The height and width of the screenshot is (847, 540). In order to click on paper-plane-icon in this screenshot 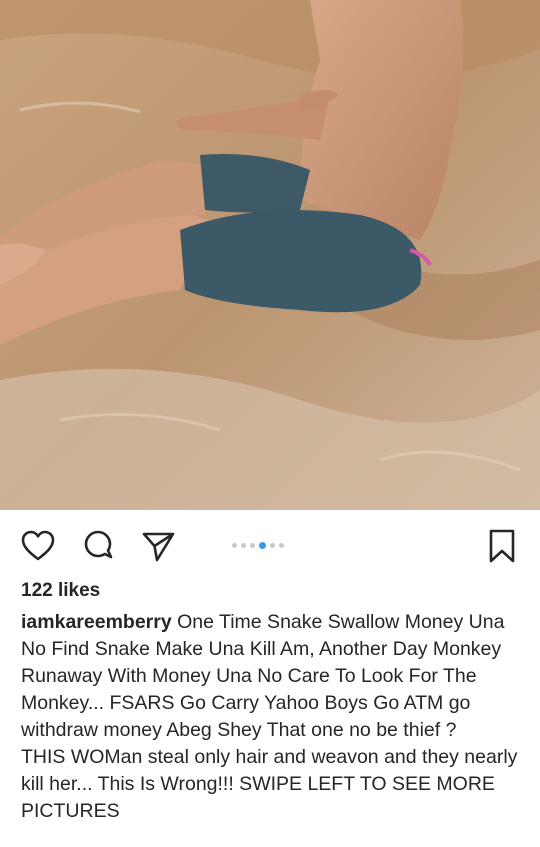, I will do `click(158, 546)`.